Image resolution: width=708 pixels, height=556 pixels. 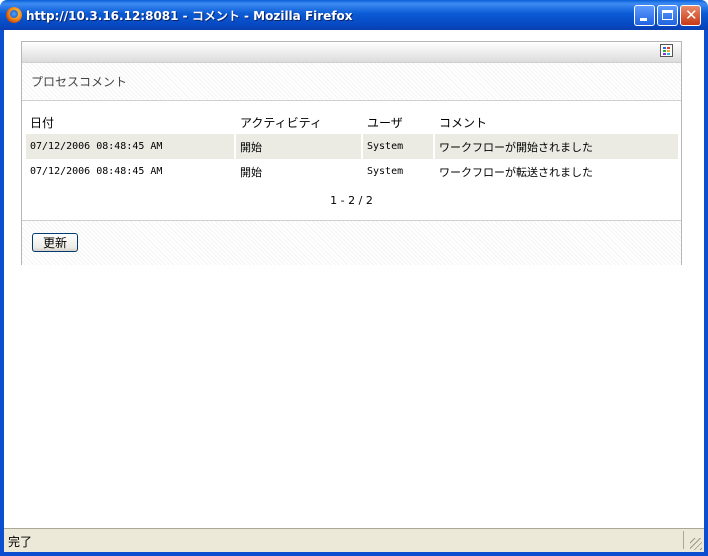 I want to click on window-frame-right, so click(x=706, y=293).